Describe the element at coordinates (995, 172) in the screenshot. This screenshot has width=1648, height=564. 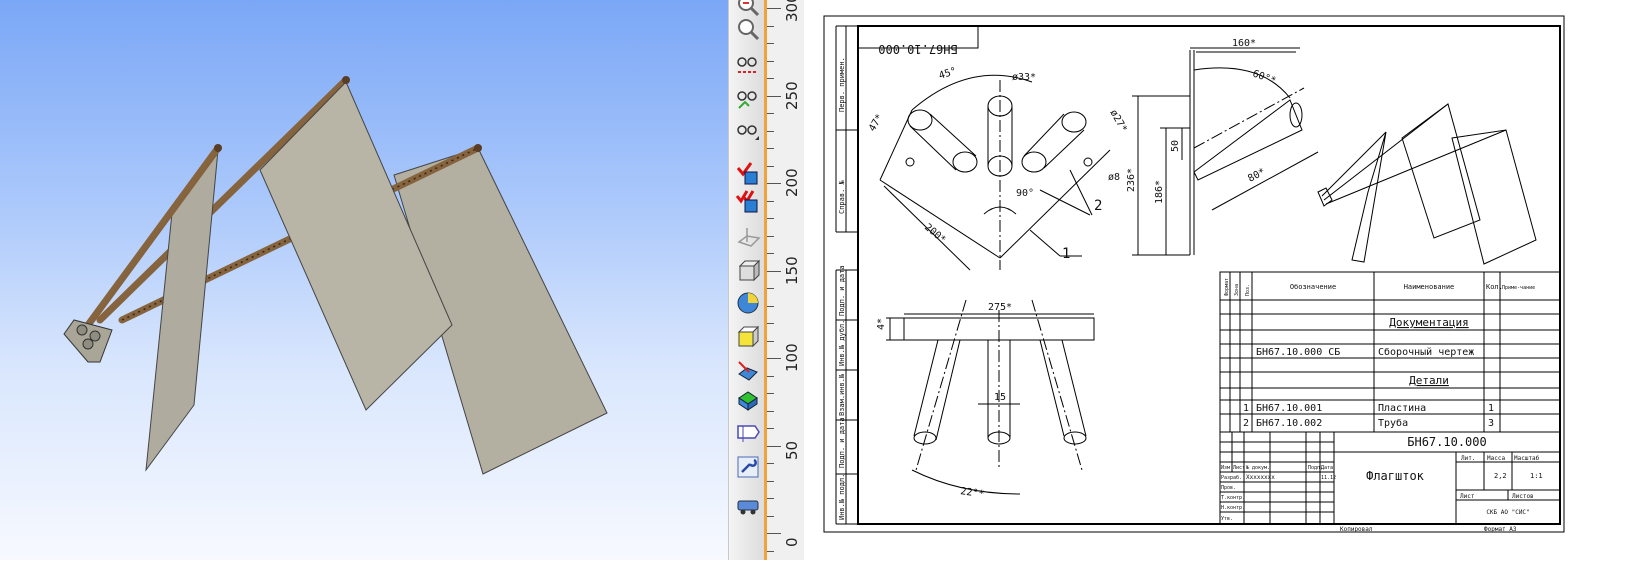
I see `top-view` at that location.